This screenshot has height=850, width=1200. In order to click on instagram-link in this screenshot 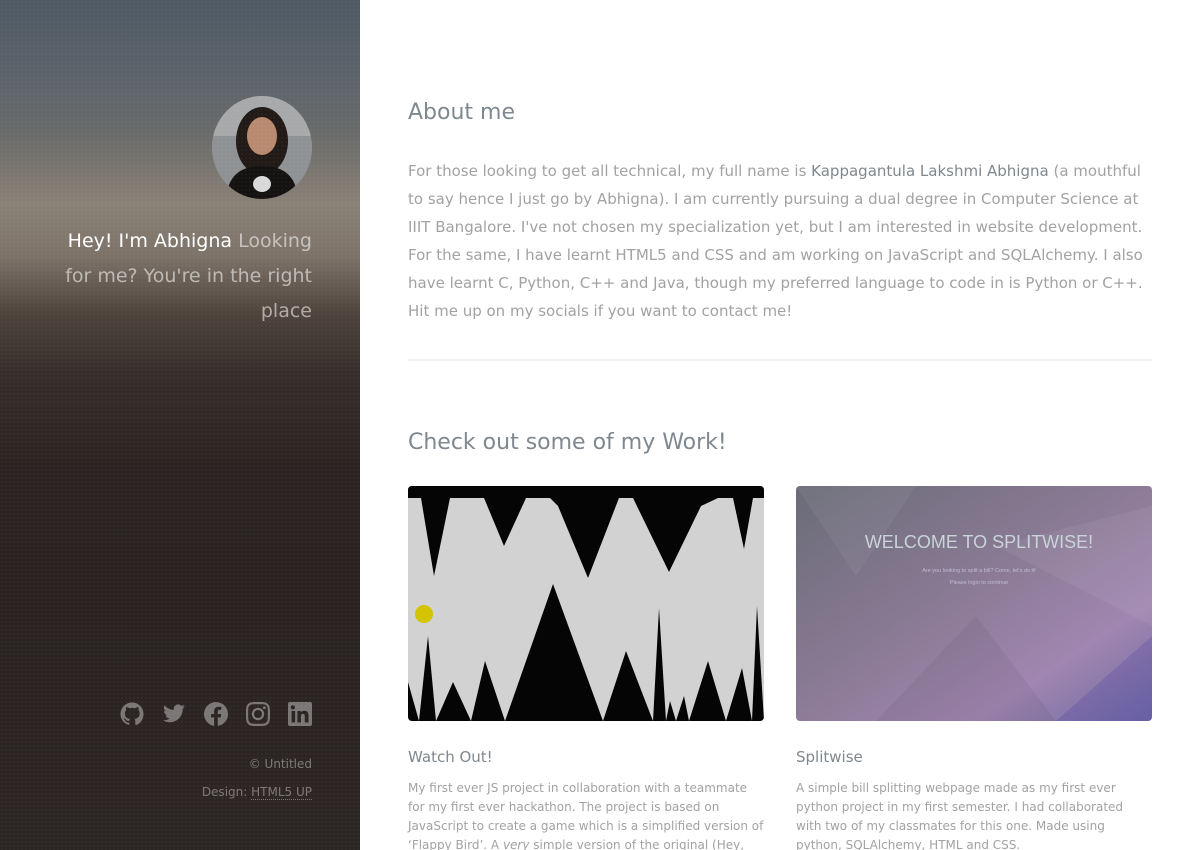, I will do `click(258, 714)`.